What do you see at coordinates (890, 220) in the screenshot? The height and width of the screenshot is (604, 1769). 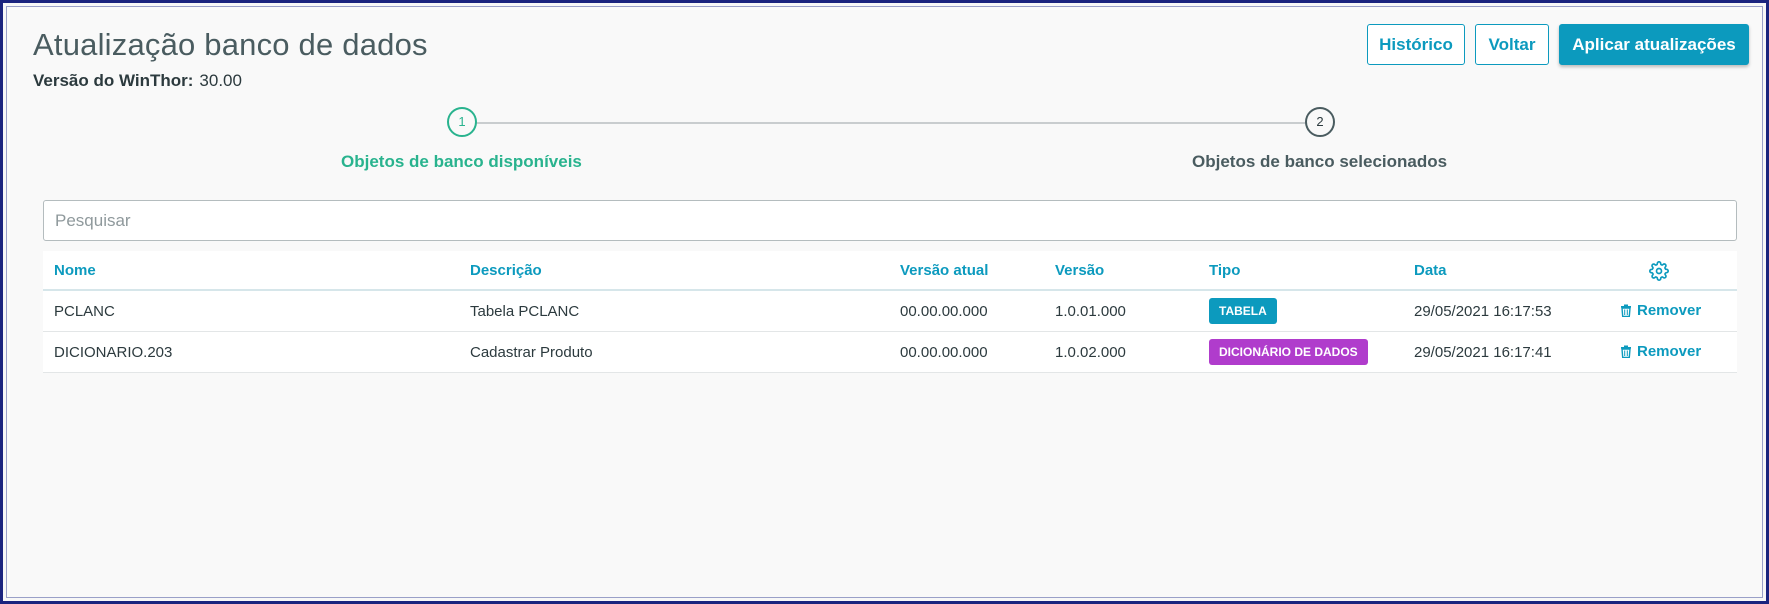 I see `search-input` at bounding box center [890, 220].